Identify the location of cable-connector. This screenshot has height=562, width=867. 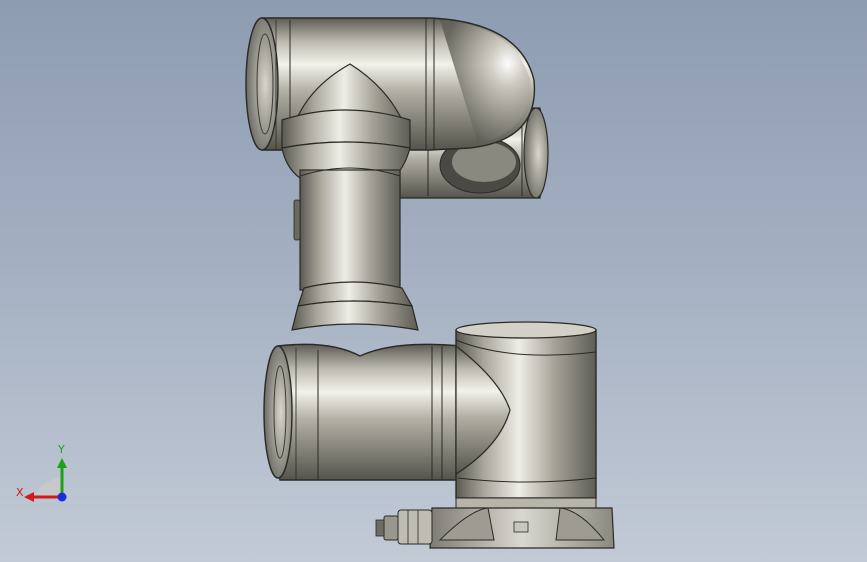
(404, 527).